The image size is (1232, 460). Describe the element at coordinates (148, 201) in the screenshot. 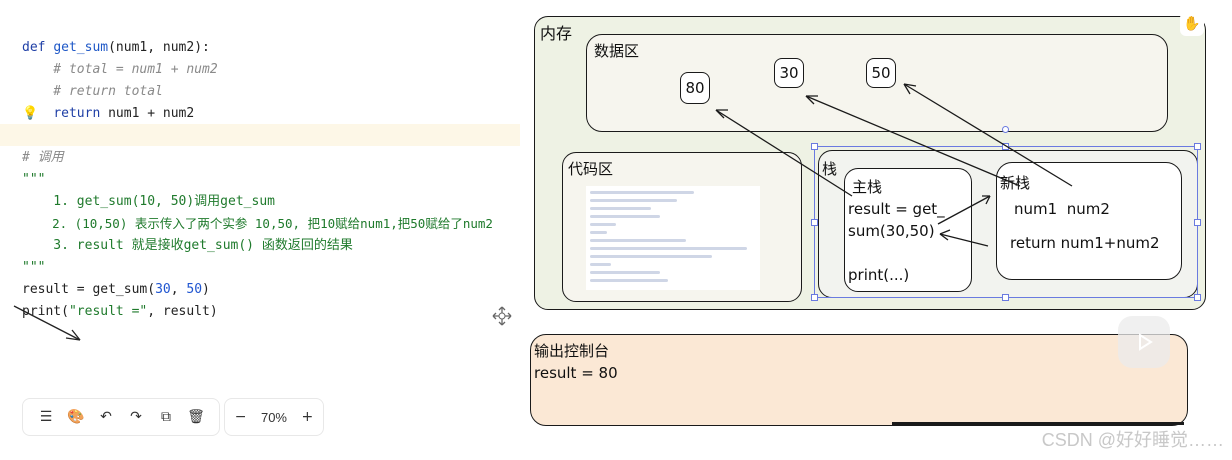

I see `code-line-8: 1. get_sum(10, 50)调用get_sum` at that location.